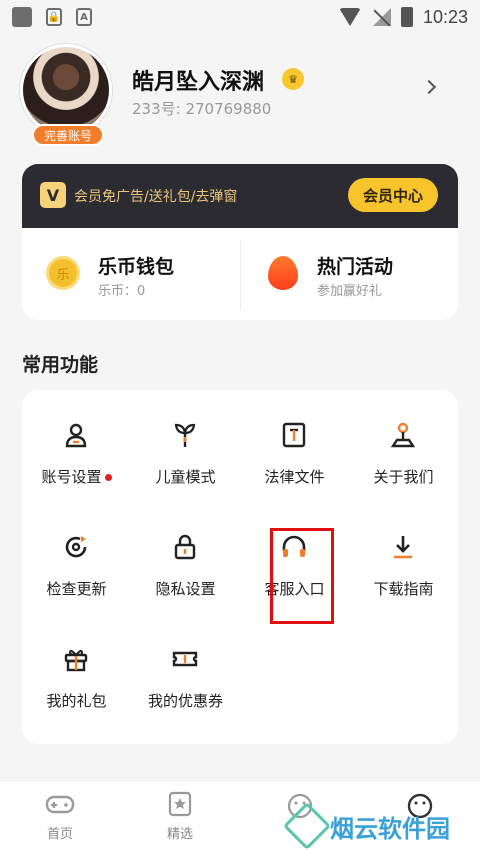 This screenshot has height=854, width=480. I want to click on lock-notification-icon: 🔒, so click(54, 17).